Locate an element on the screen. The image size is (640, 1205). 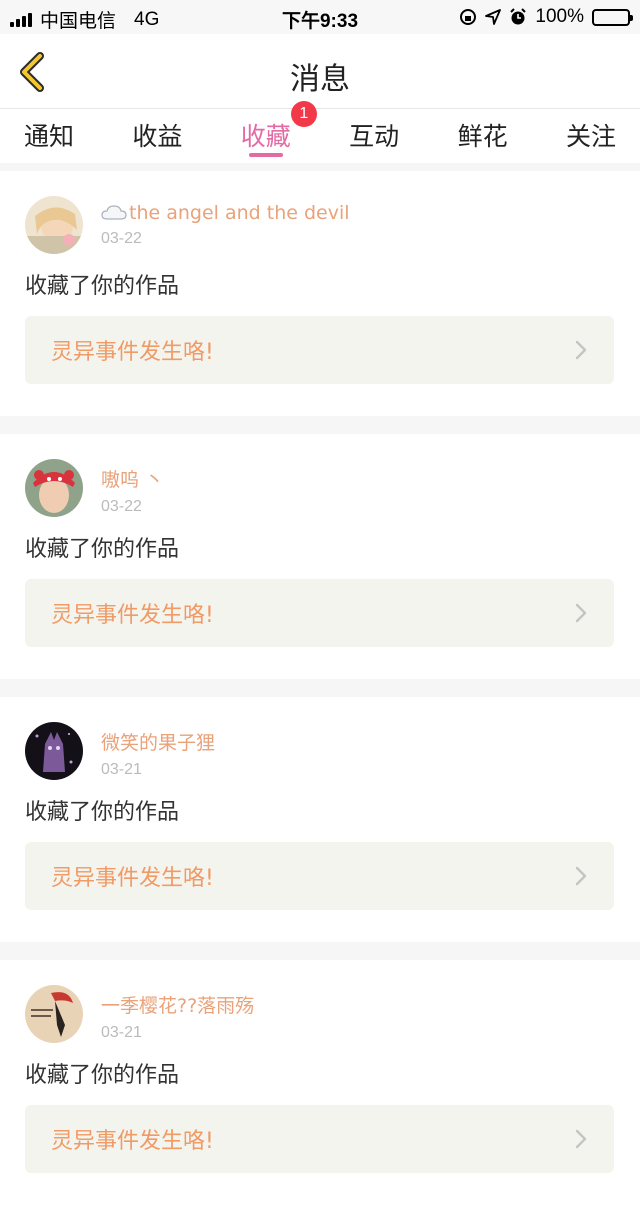
status-right: 100% is located at coordinates (546, 17).